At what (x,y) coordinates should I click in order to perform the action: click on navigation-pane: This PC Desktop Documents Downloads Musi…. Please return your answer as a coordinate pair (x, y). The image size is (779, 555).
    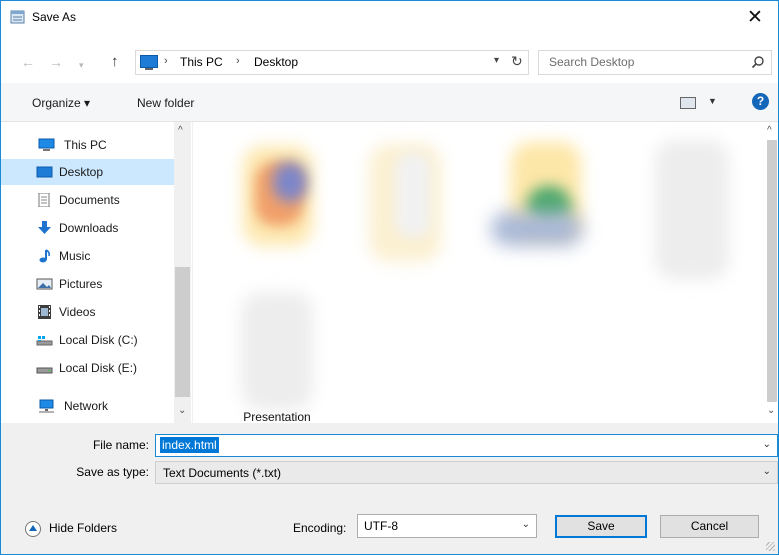
    Looking at the image, I should click on (96, 272).